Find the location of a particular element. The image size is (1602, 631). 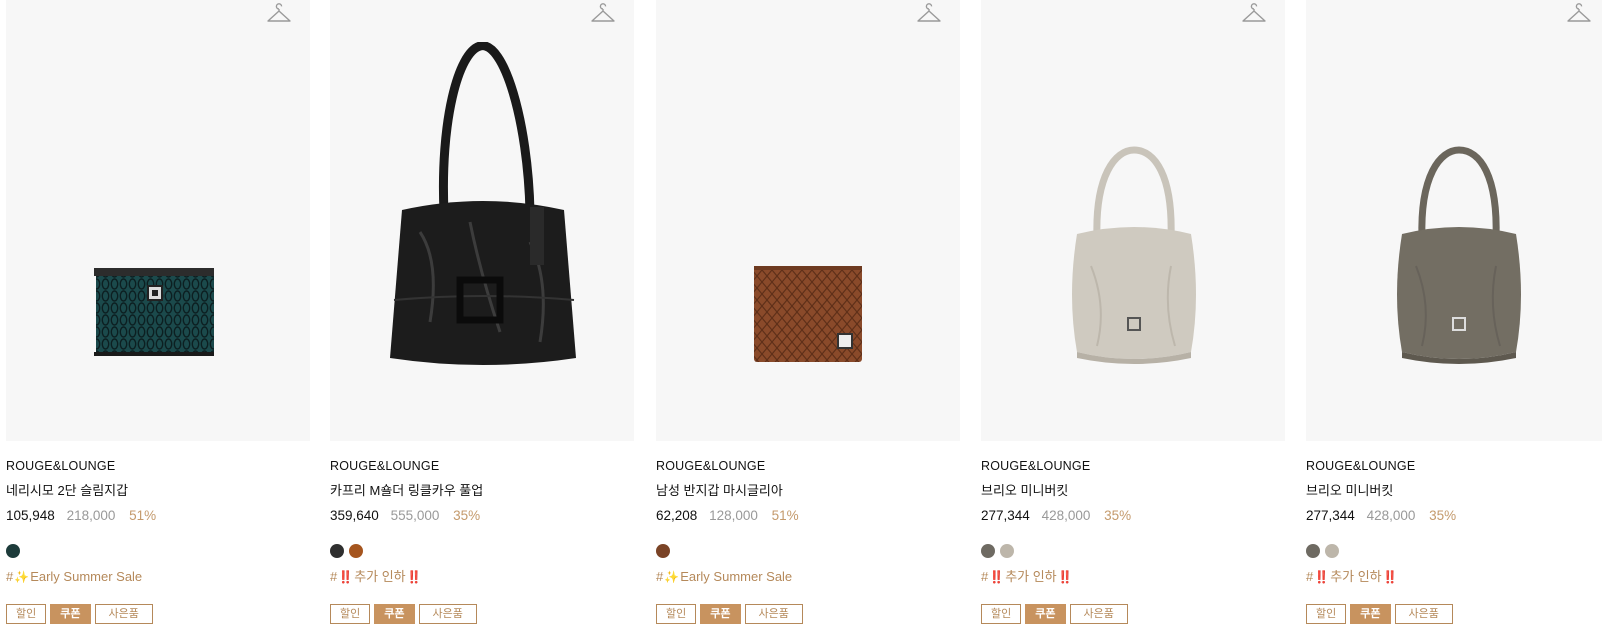

price-row: 62,208 128,000 51% is located at coordinates (808, 516).